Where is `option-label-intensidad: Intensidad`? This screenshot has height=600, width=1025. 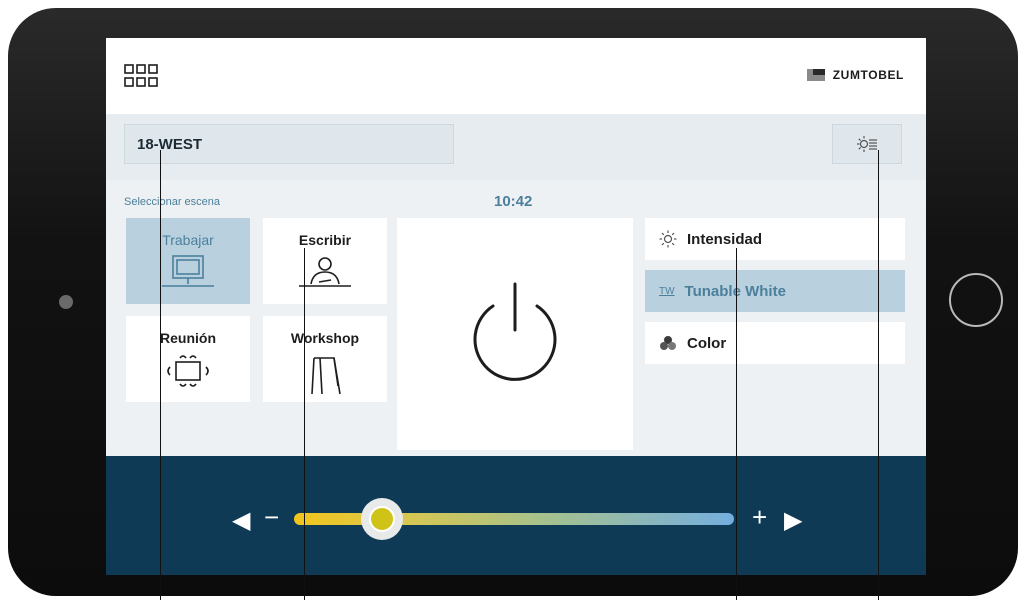
option-label-intensidad: Intensidad is located at coordinates (725, 239).